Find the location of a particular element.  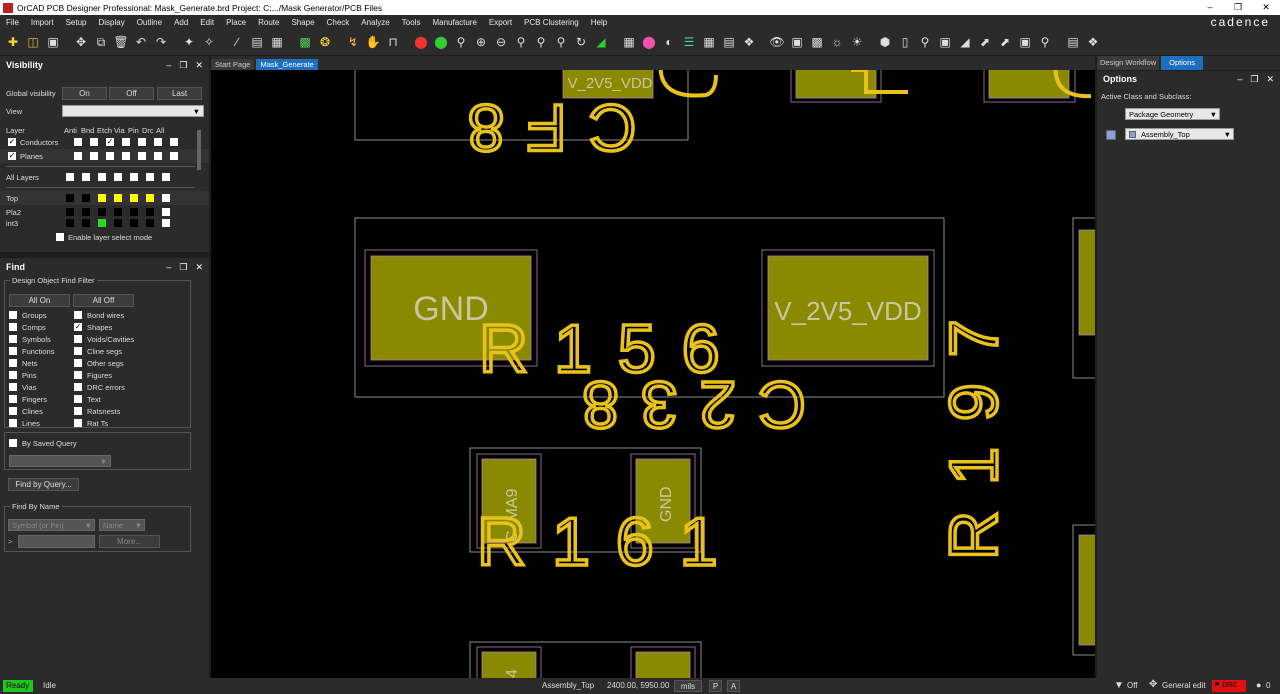

close-icon: ✕ is located at coordinates (199, 65).